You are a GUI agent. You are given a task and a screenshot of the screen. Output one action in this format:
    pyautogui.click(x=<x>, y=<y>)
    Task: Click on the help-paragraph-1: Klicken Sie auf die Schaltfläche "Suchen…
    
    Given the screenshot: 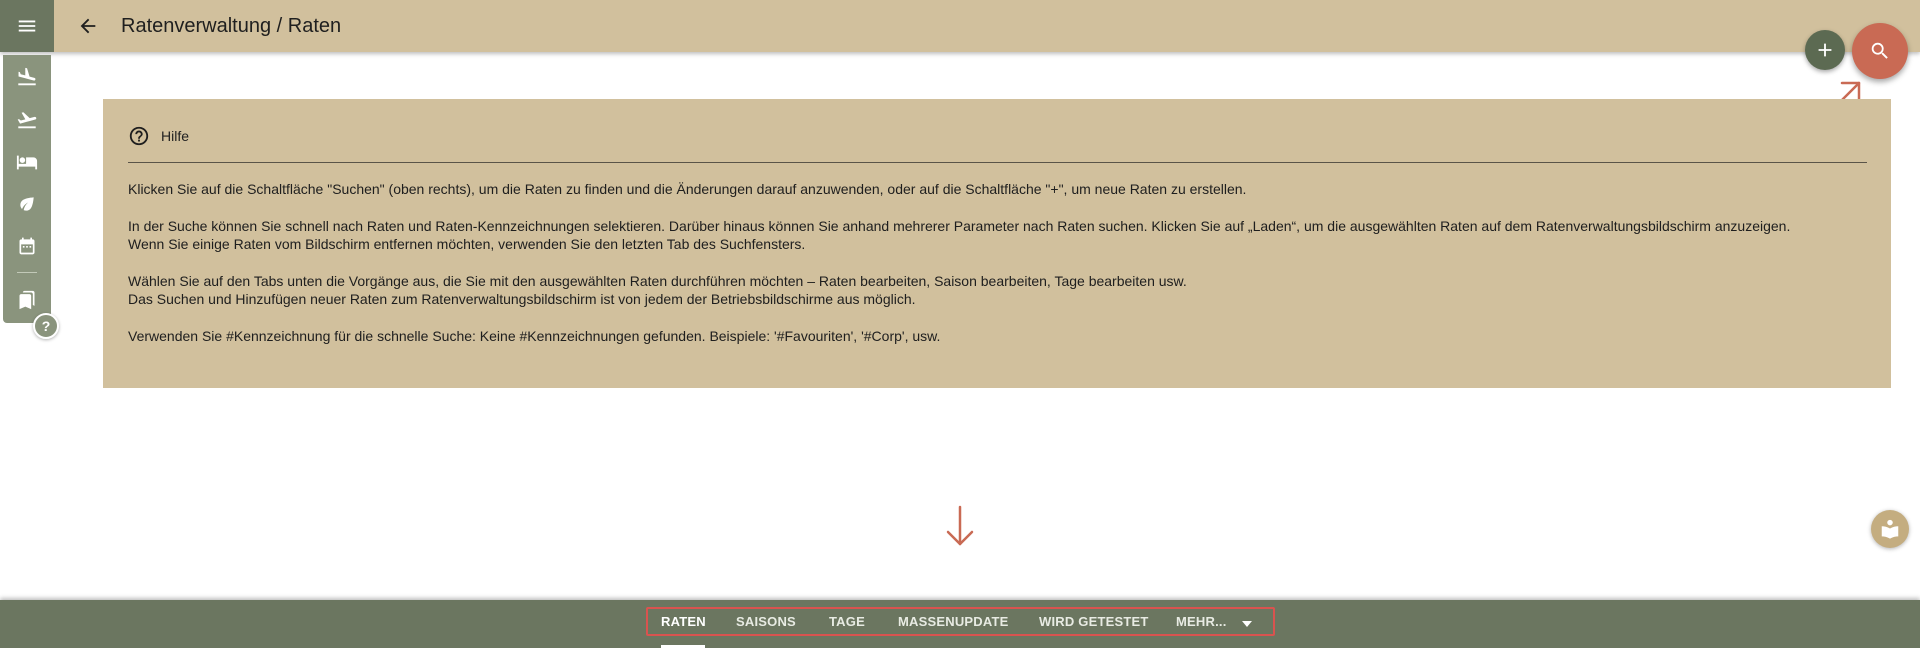 What is the action you would take?
    pyautogui.click(x=687, y=189)
    